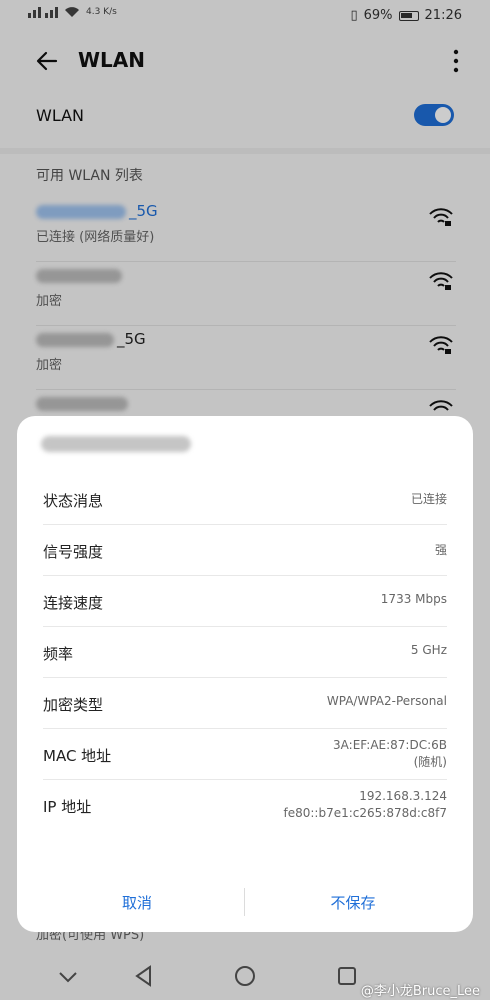 Image resolution: width=490 pixels, height=1000 pixels. I want to click on dialog-title-ssid, so click(116, 448).